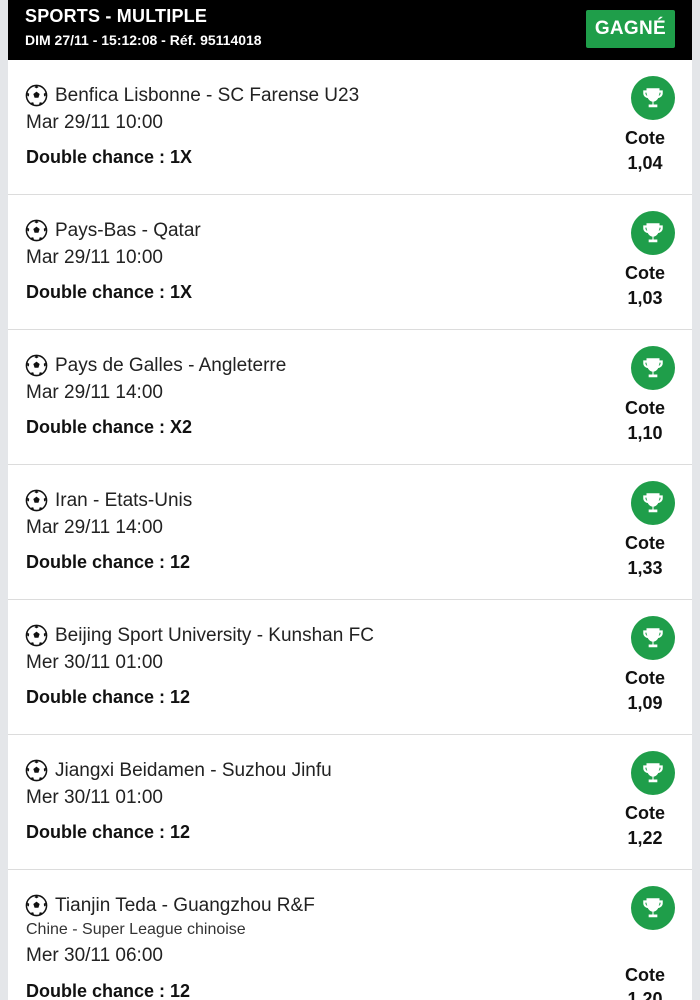 Image resolution: width=700 pixels, height=1000 pixels. Describe the element at coordinates (645, 568) in the screenshot. I see `odds-value: 1,33` at that location.